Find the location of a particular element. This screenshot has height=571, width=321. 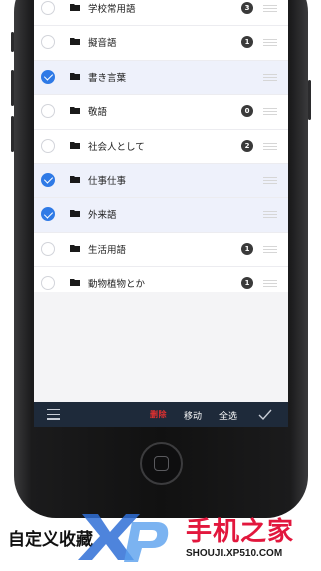

volume-down-button is located at coordinates (12, 134).